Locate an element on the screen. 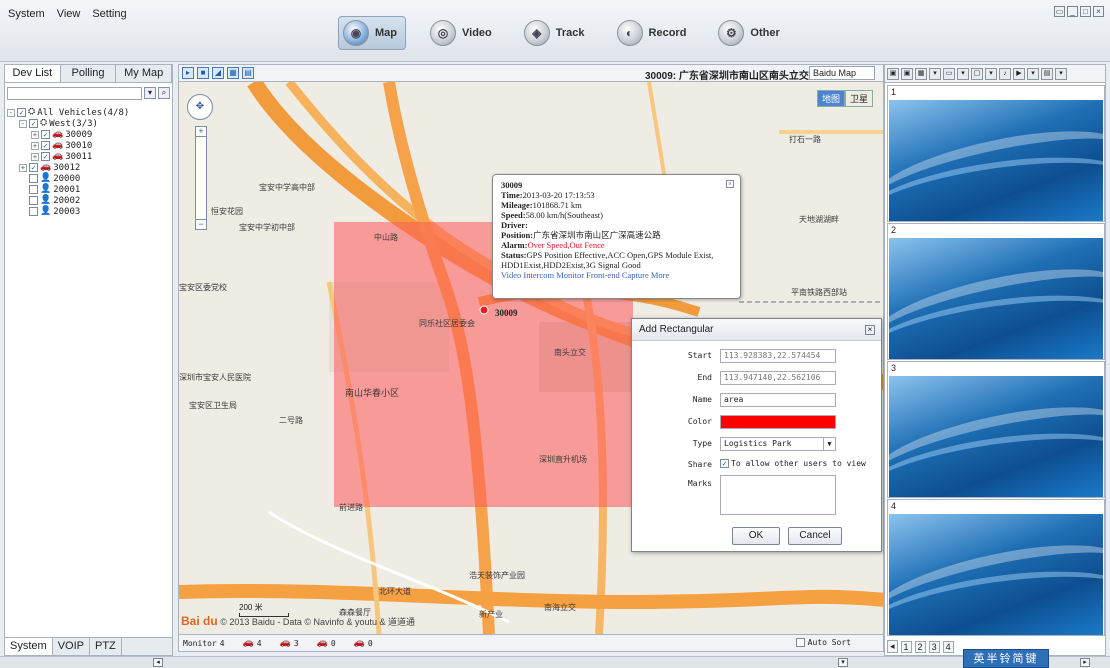  restore-icon: ▭ is located at coordinates (1059, 11).